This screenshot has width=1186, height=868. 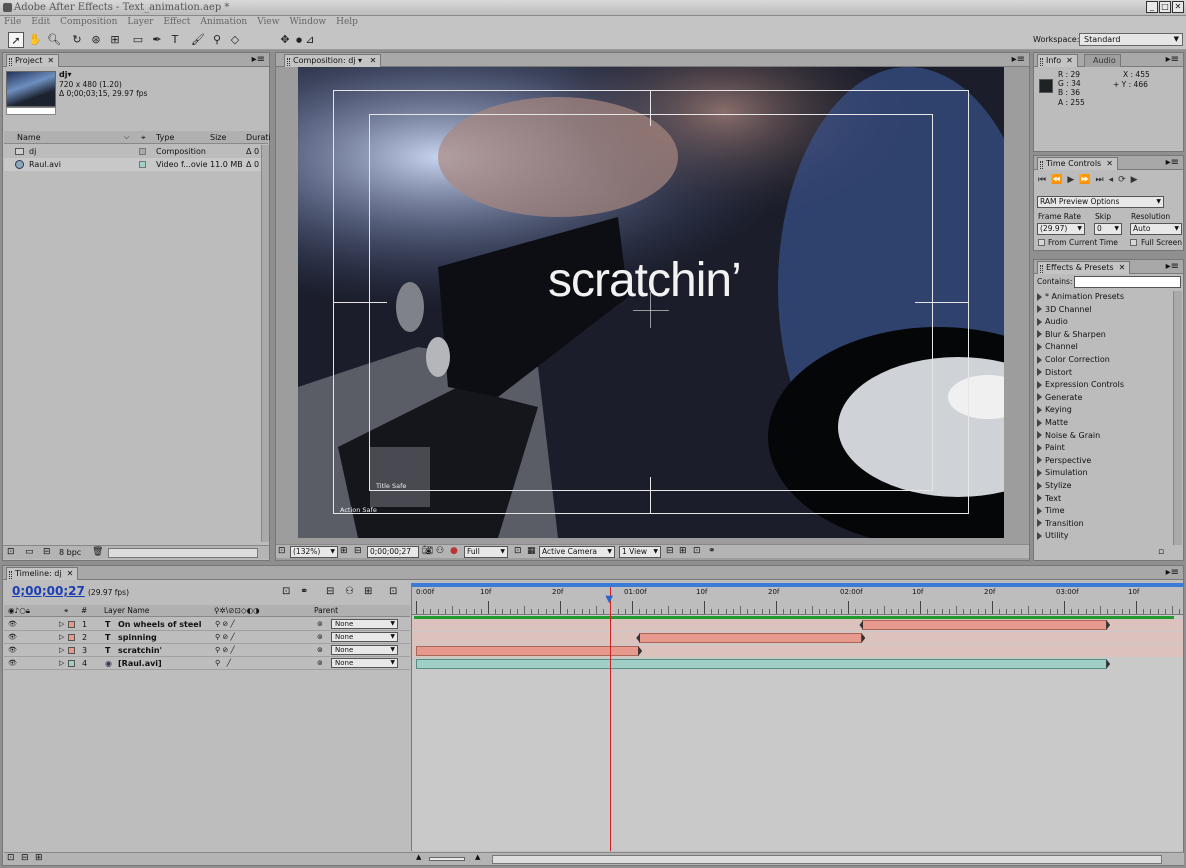 I want to click on label-icon: ⌖, so click(x=66, y=611).